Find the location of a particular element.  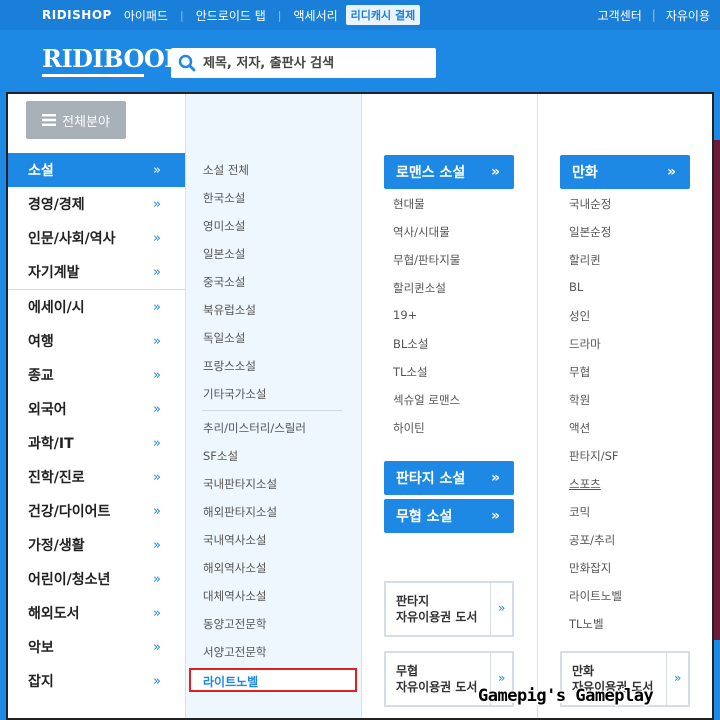

category-item-humanities: 인문/사회/역사 » is located at coordinates (96, 238).